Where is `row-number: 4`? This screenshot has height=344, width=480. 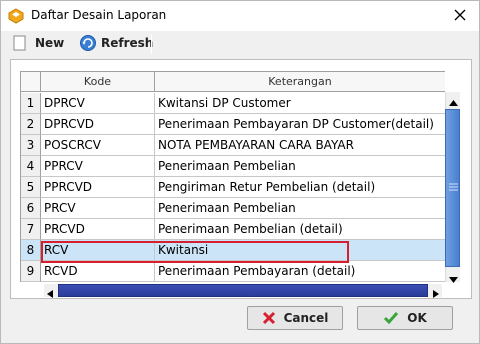
row-number: 4 is located at coordinates (31, 166).